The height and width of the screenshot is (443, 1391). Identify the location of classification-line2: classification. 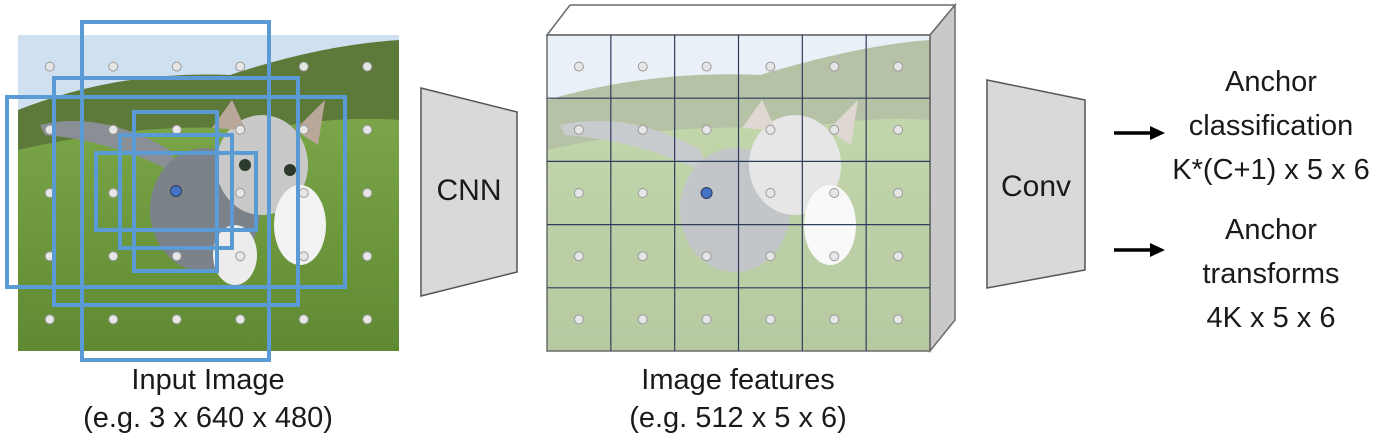
(1271, 126).